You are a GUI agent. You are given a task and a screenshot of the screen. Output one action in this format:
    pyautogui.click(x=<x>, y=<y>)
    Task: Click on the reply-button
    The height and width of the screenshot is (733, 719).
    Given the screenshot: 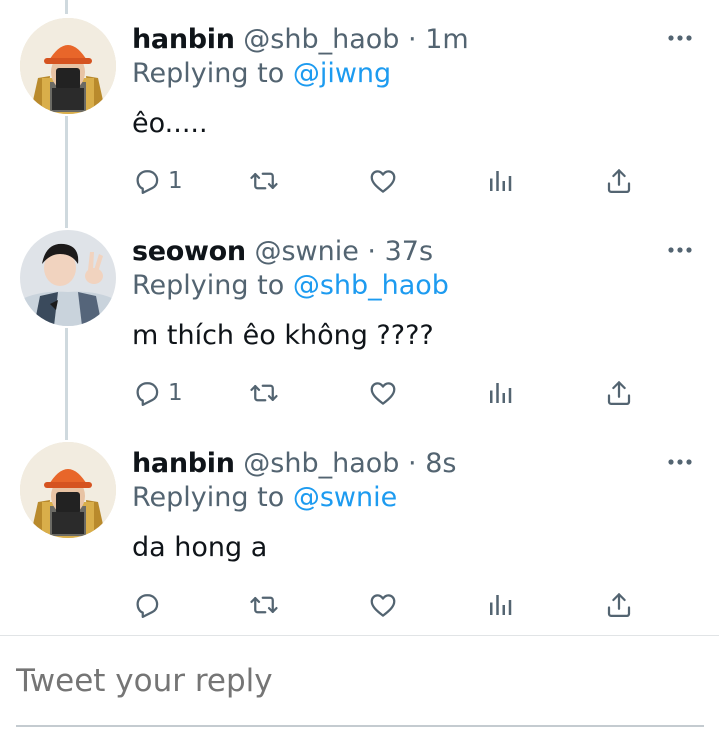 What is the action you would take?
    pyautogui.click(x=150, y=605)
    